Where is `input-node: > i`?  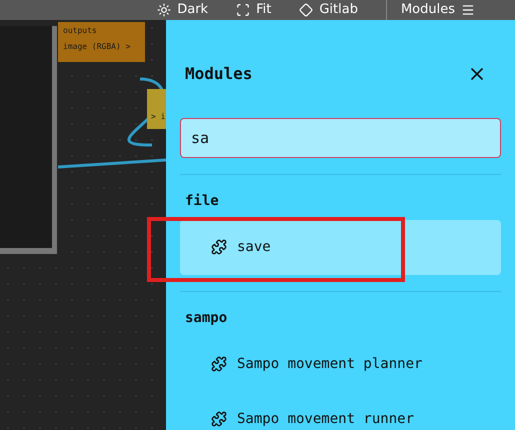
input-node: > i is located at coordinates (156, 108).